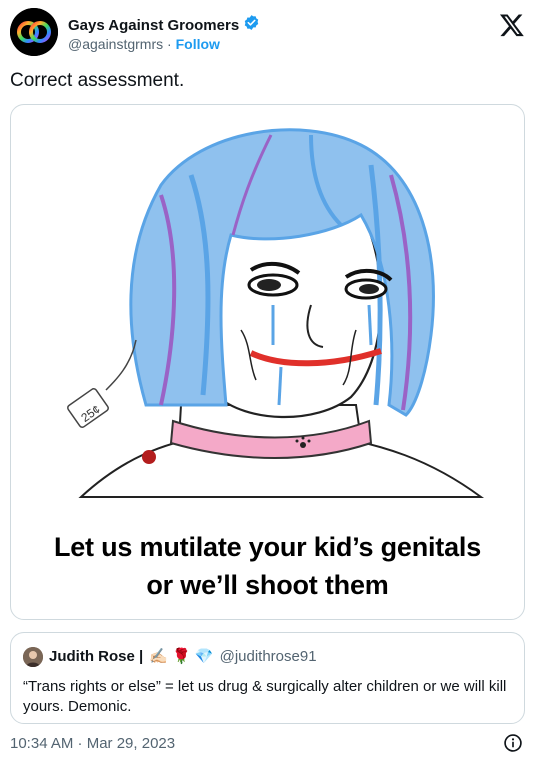 This screenshot has height=770, width=541. What do you see at coordinates (268, 656) in the screenshot?
I see `quoted-author-handle: @judithrose91` at bounding box center [268, 656].